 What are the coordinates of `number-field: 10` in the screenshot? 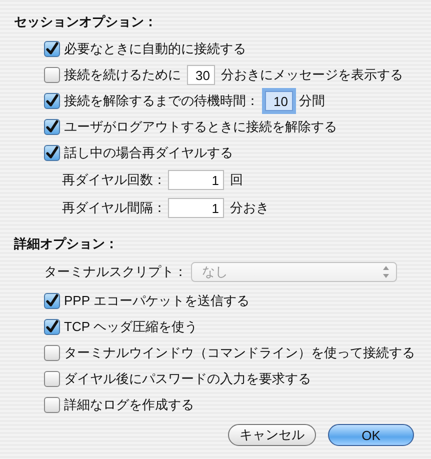 It's located at (279, 101).